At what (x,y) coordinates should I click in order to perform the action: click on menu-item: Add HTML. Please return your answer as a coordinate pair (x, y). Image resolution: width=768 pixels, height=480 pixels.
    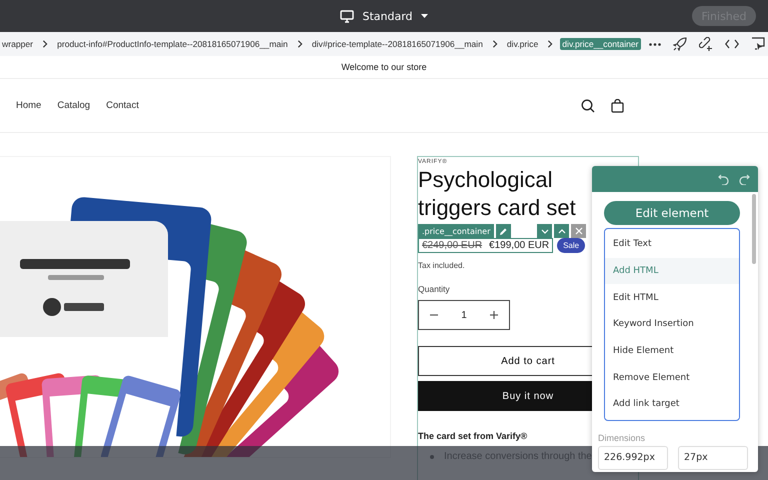
    Looking at the image, I should click on (672, 271).